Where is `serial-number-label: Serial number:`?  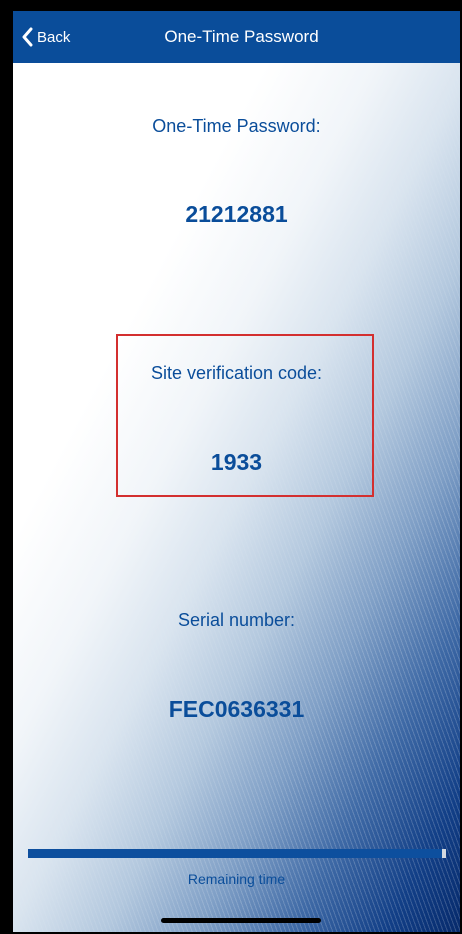
serial-number-label: Serial number: is located at coordinates (236, 620).